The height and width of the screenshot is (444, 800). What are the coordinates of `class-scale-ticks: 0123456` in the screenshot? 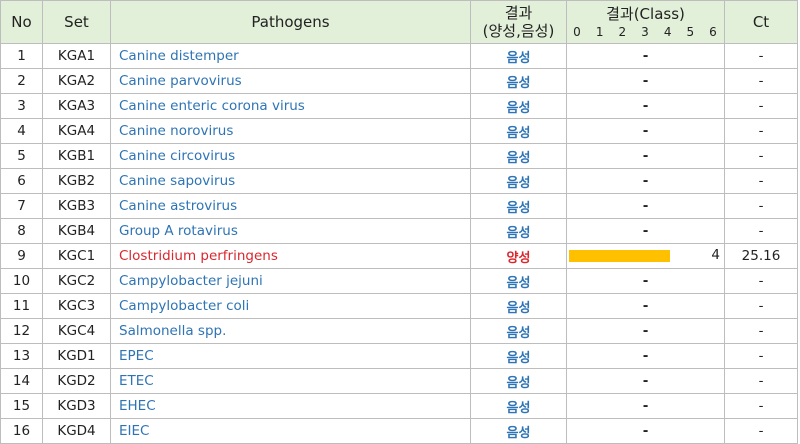 It's located at (646, 33).